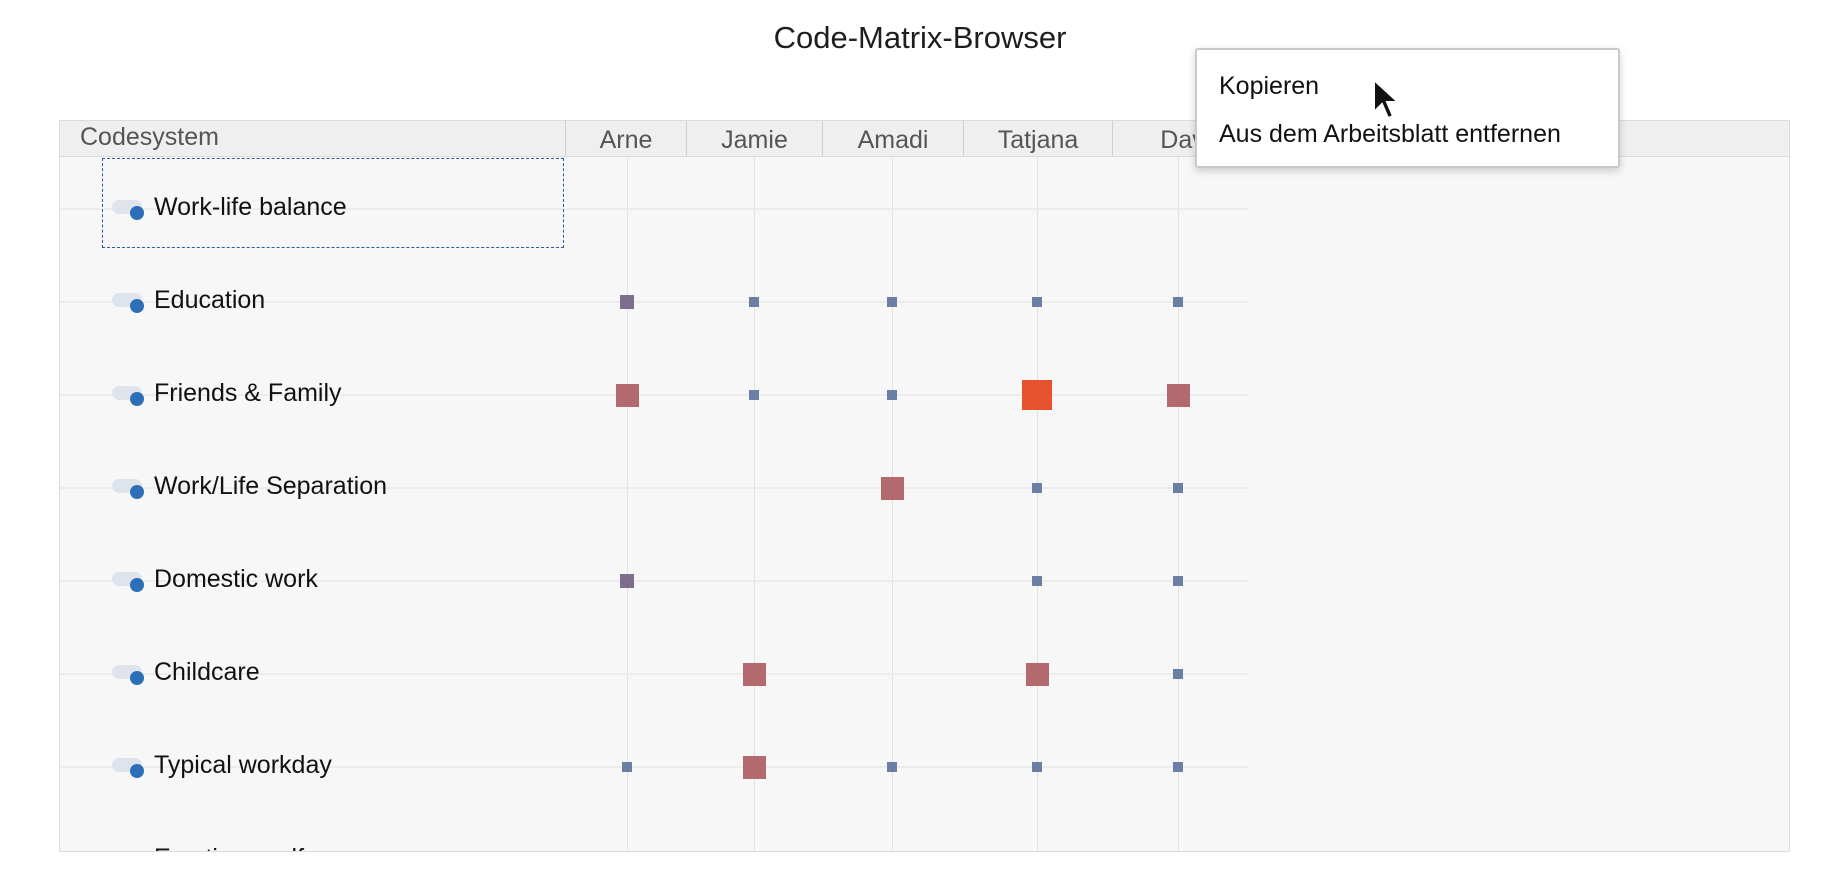 The height and width of the screenshot is (878, 1840). What do you see at coordinates (270, 486) in the screenshot?
I see `code-row-label: Work/Life Separation` at bounding box center [270, 486].